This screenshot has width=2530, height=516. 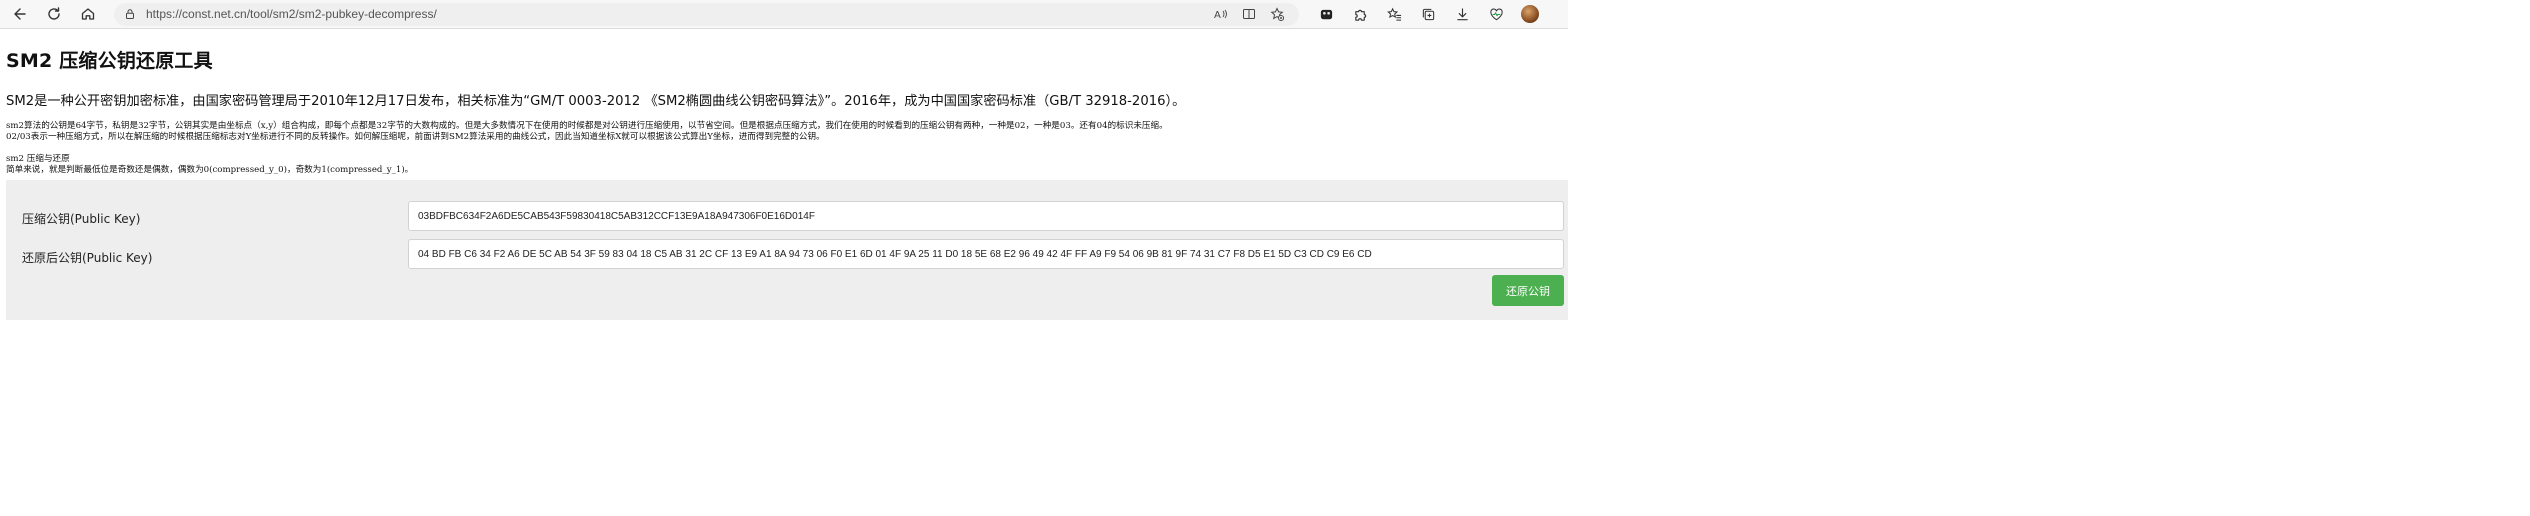 I want to click on back-arrow-icon, so click(x=20, y=14).